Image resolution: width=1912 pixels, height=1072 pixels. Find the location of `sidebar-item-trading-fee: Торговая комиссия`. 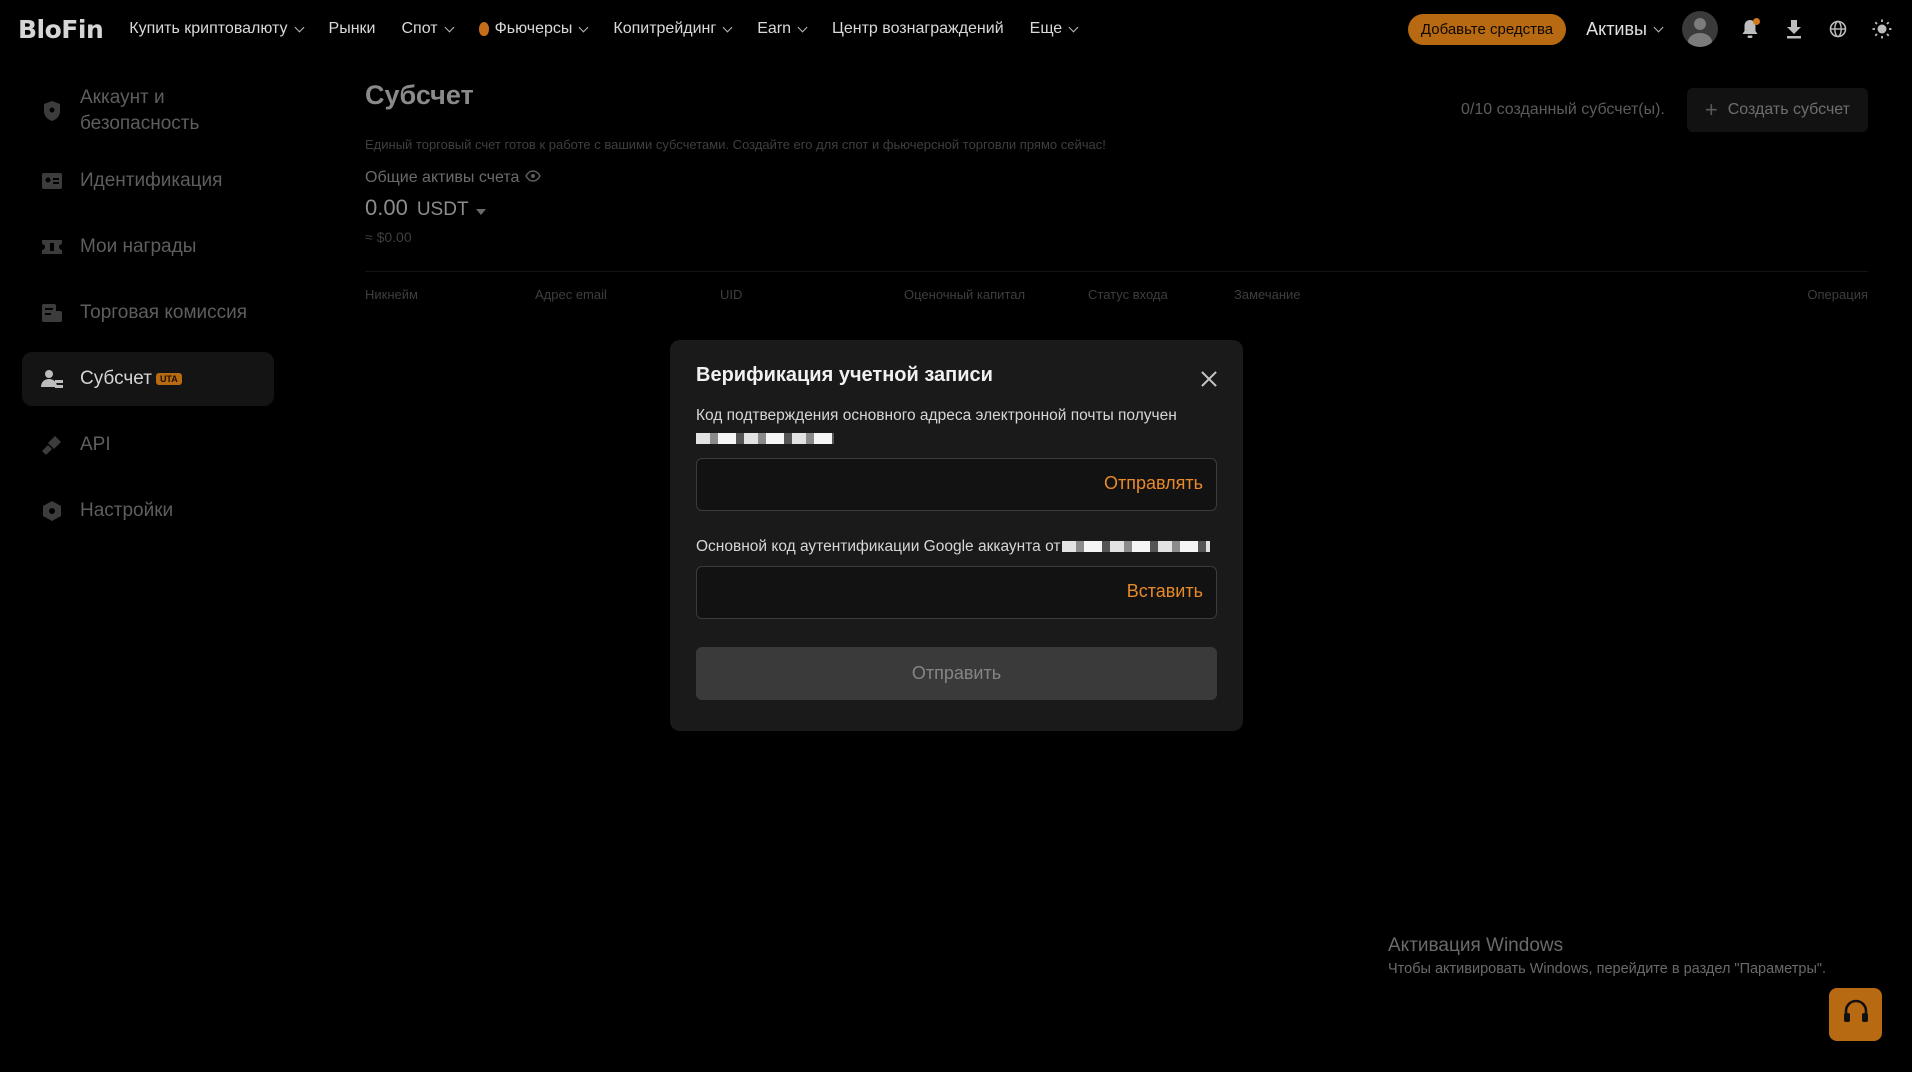

sidebar-item-trading-fee: Торговая комиссия is located at coordinates (148, 313).